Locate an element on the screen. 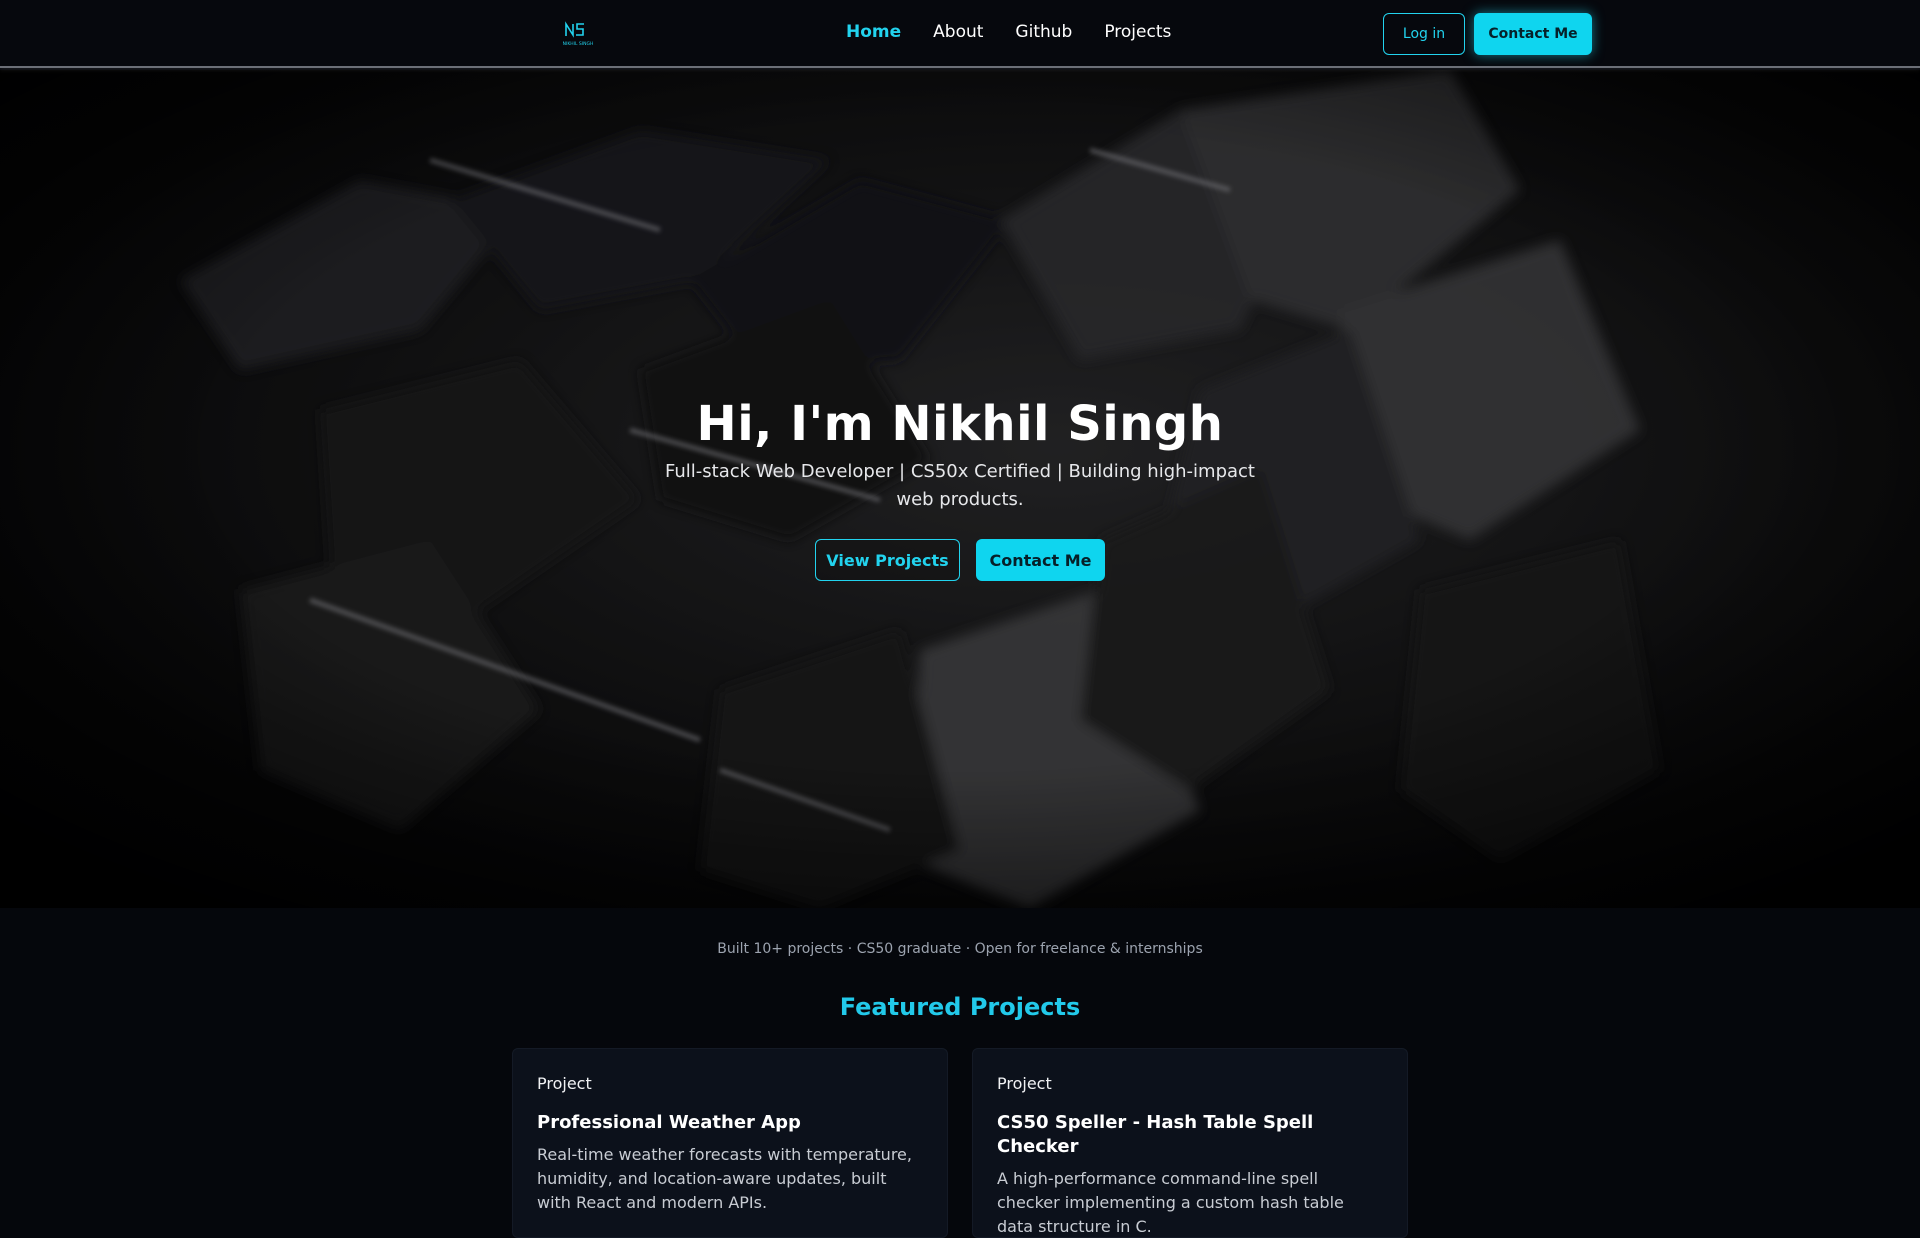 The height and width of the screenshot is (1238, 1920). ns-logo-icon: NIKHIL SINGH is located at coordinates (578, 34).